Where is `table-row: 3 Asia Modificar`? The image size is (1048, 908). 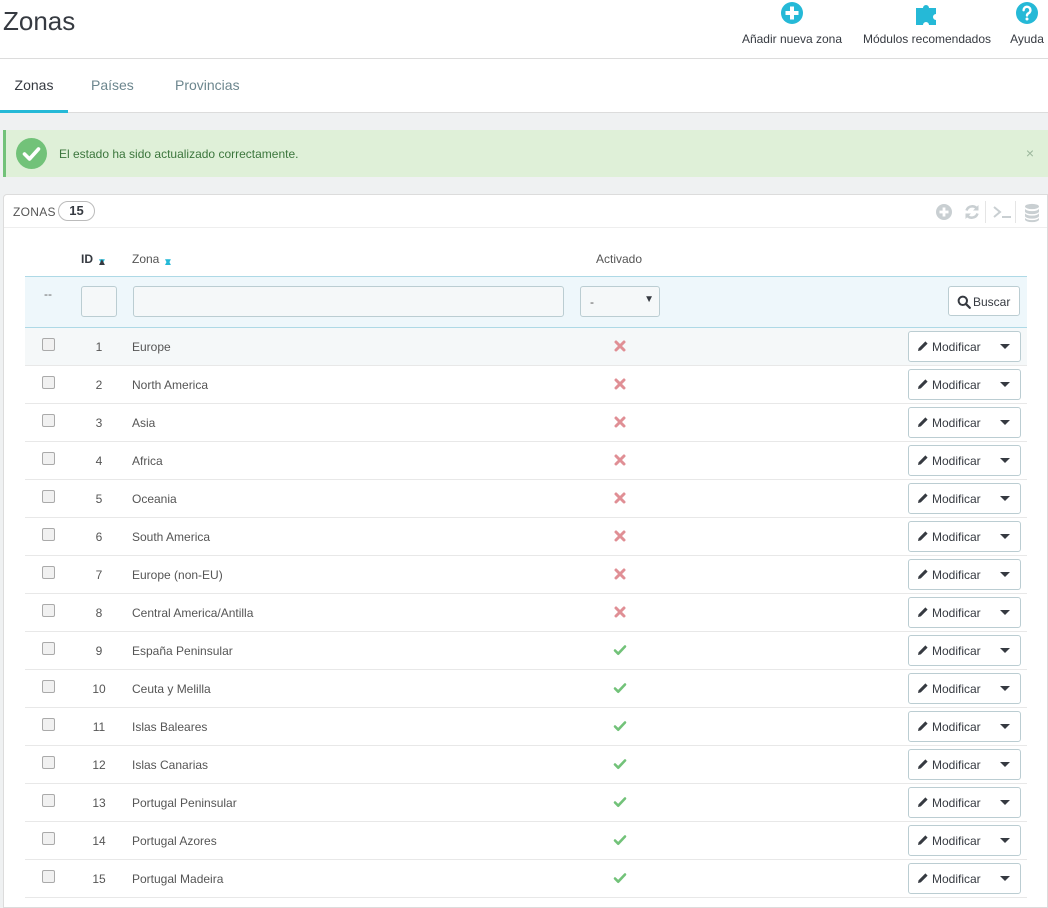 table-row: 3 Asia Modificar is located at coordinates (526, 423).